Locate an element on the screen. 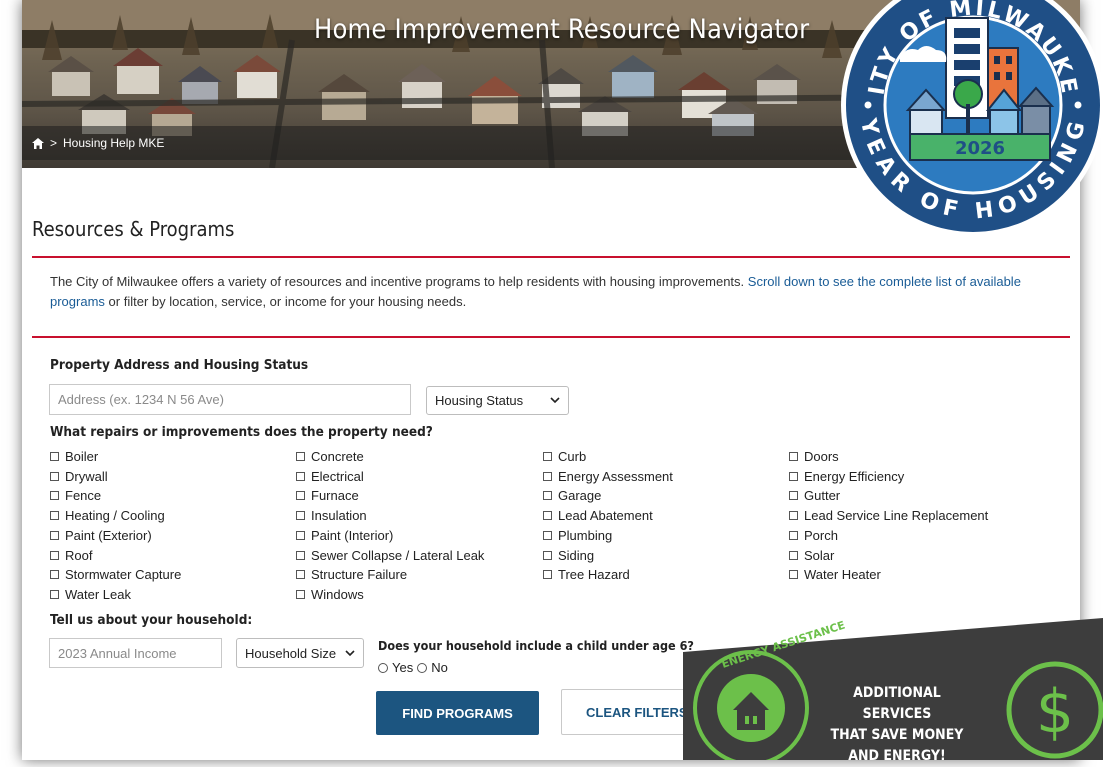 This screenshot has width=1103, height=767. repair-option: Gutter is located at coordinates (814, 495).